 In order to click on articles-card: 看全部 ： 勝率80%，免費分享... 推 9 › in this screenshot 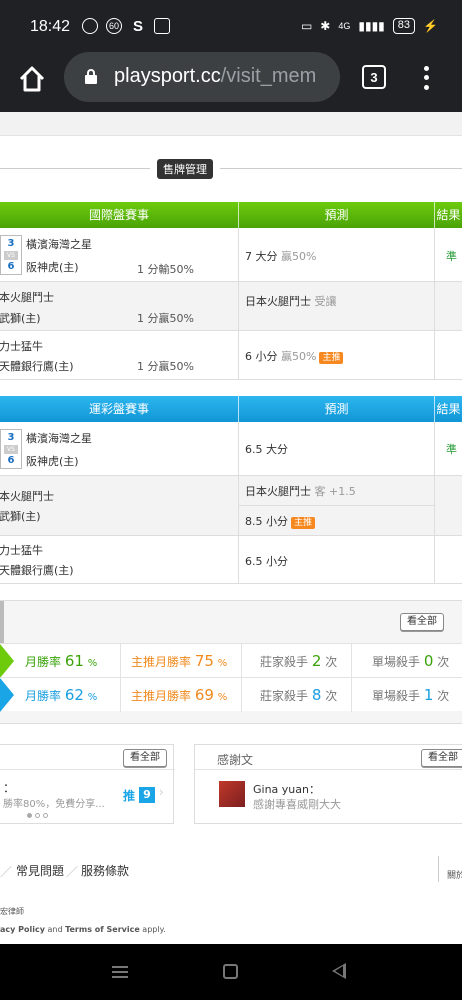, I will do `click(87, 784)`.